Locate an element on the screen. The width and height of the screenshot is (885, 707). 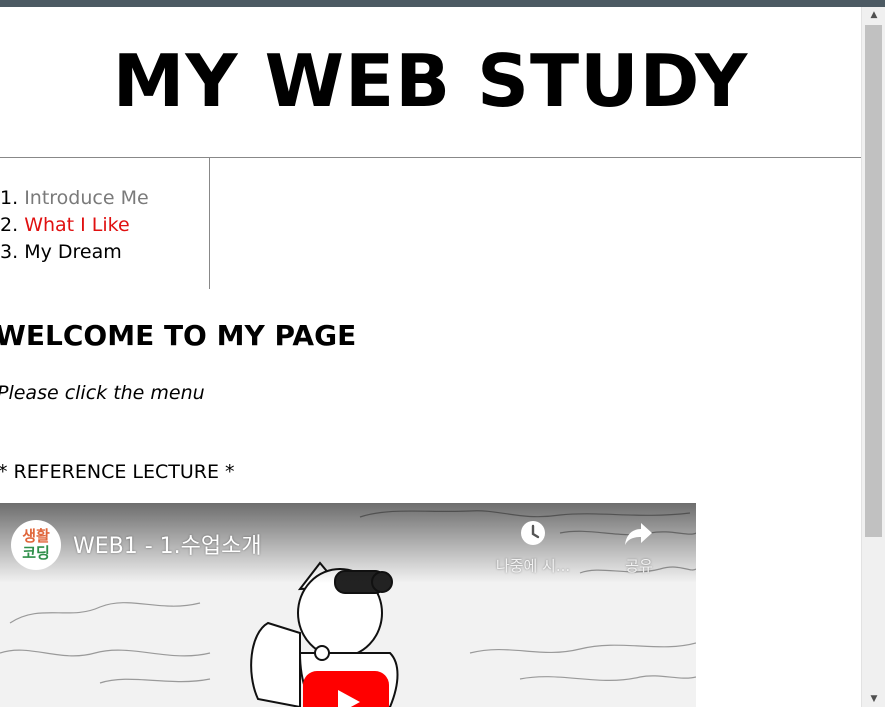
nav-item-what-i-like: 2. What I Like is located at coordinates (74, 225).